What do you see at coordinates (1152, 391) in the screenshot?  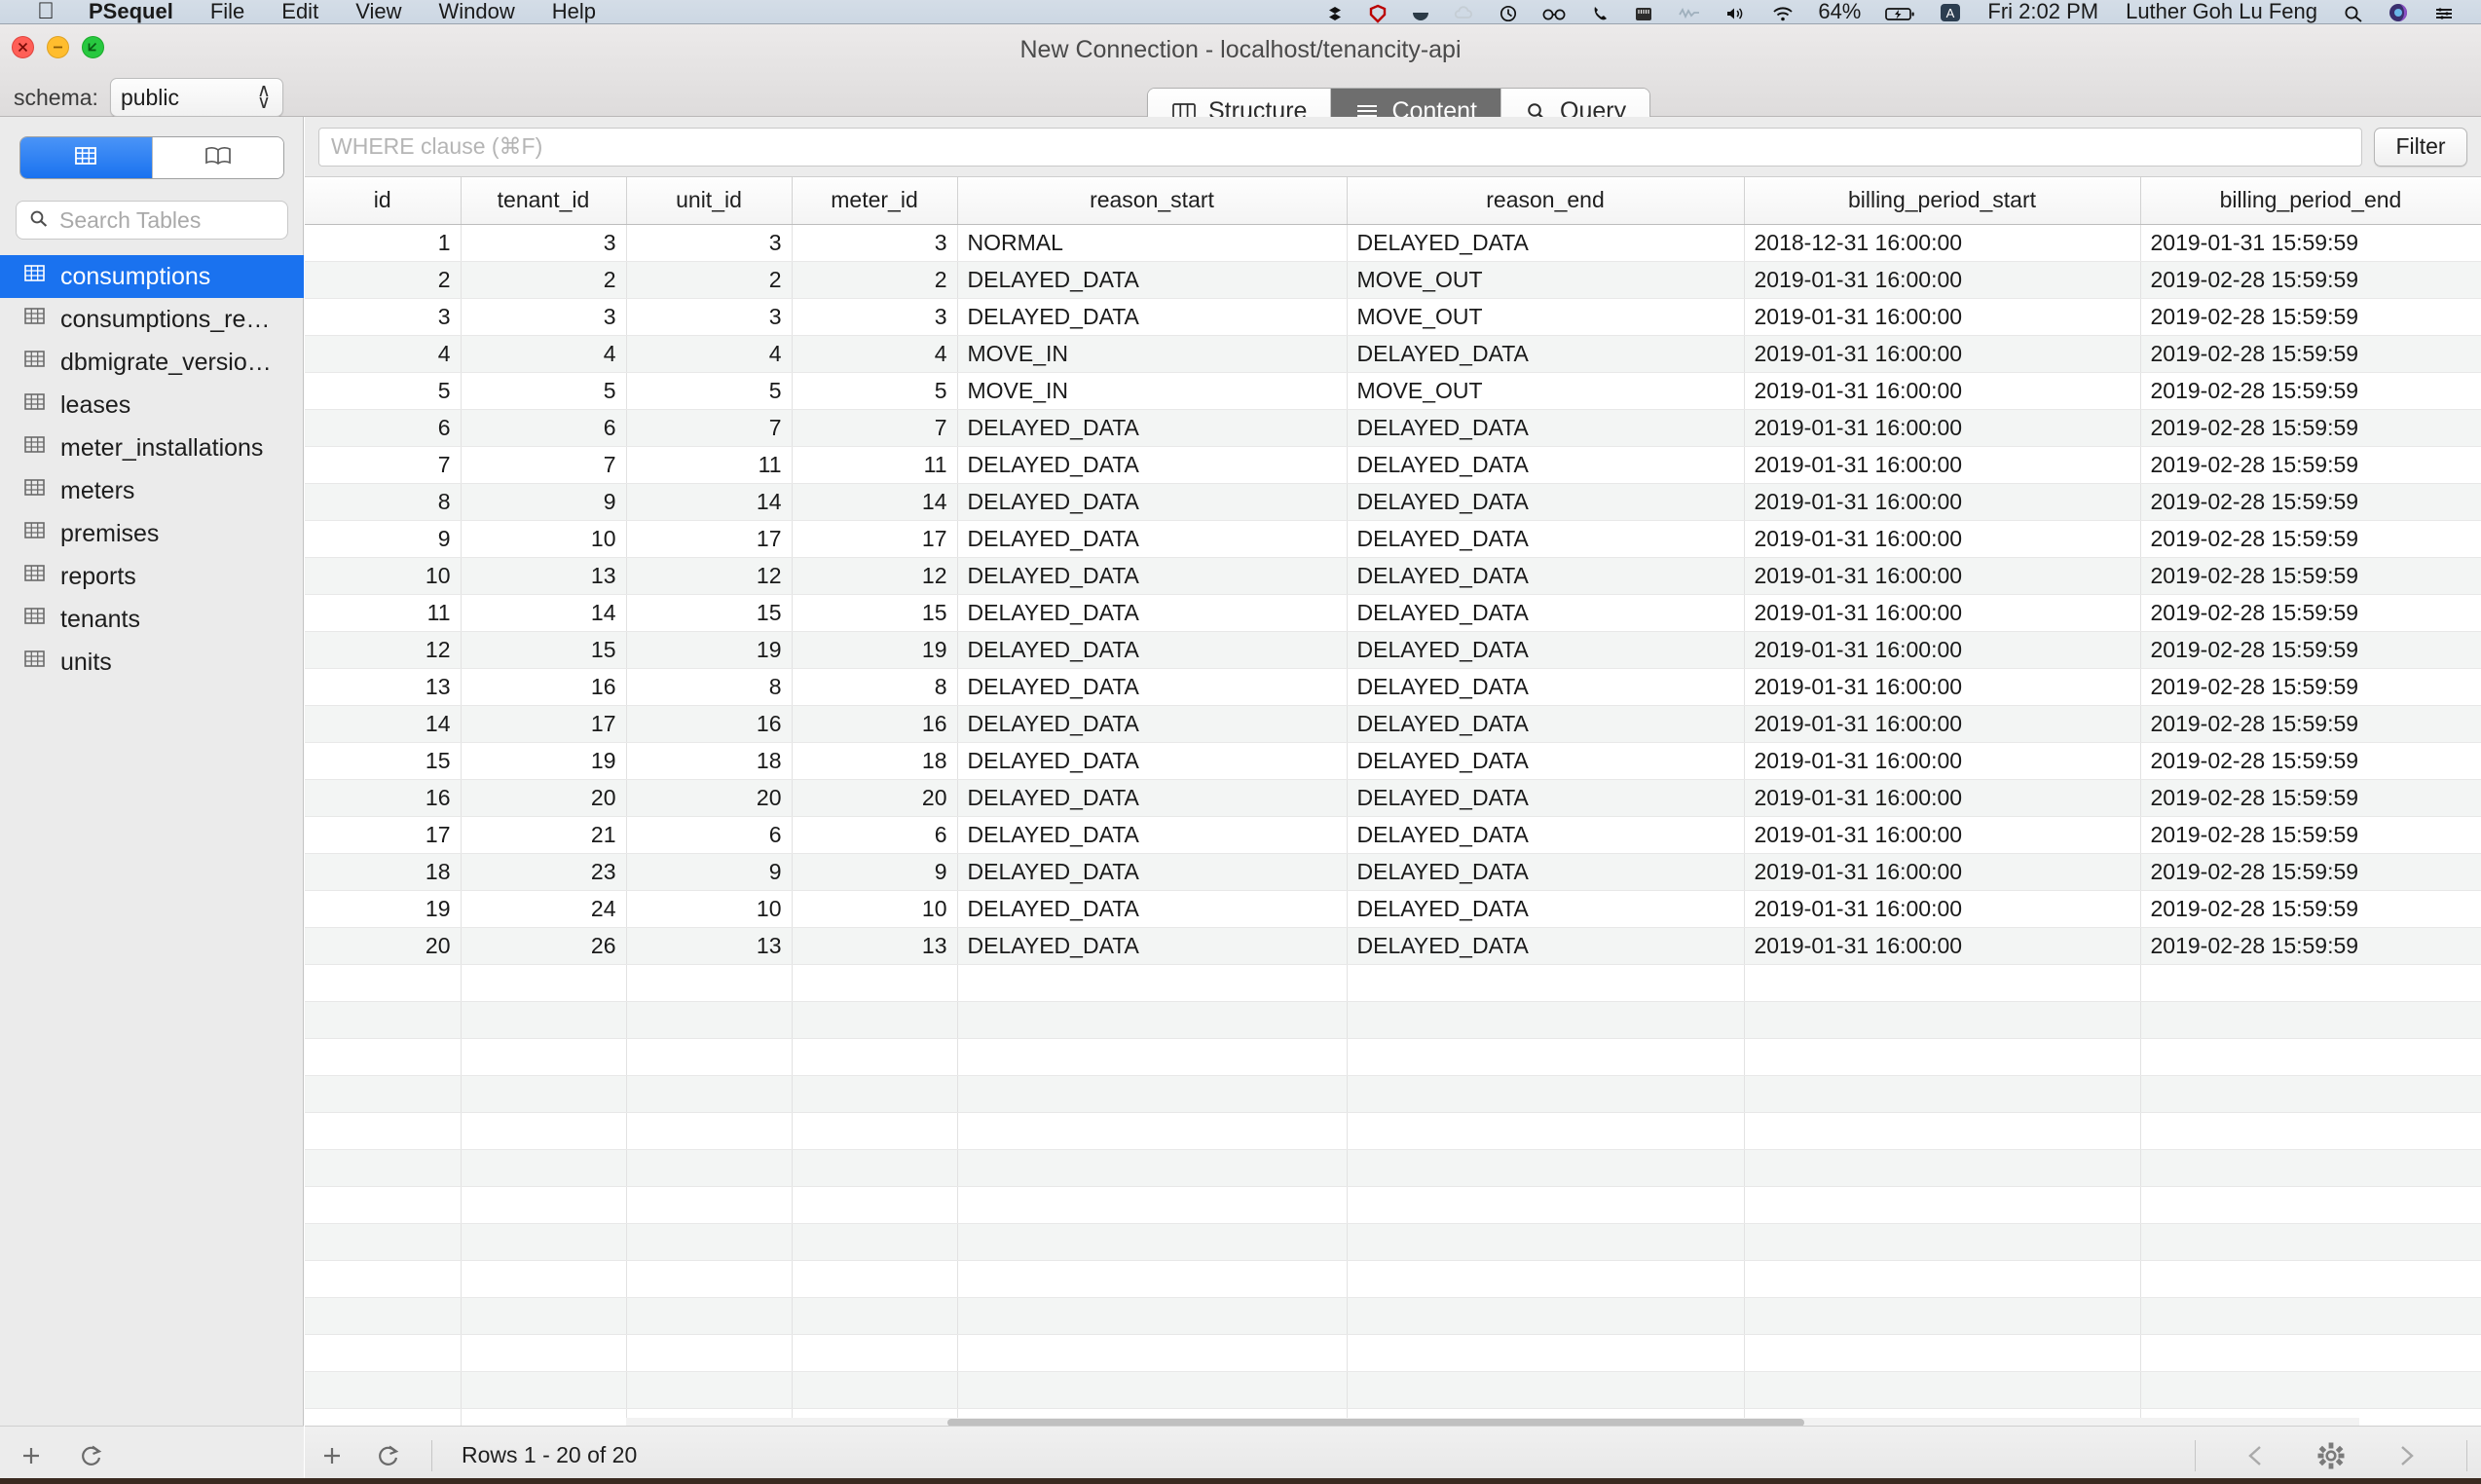 I see `cell-reason_start: MOVE_IN` at bounding box center [1152, 391].